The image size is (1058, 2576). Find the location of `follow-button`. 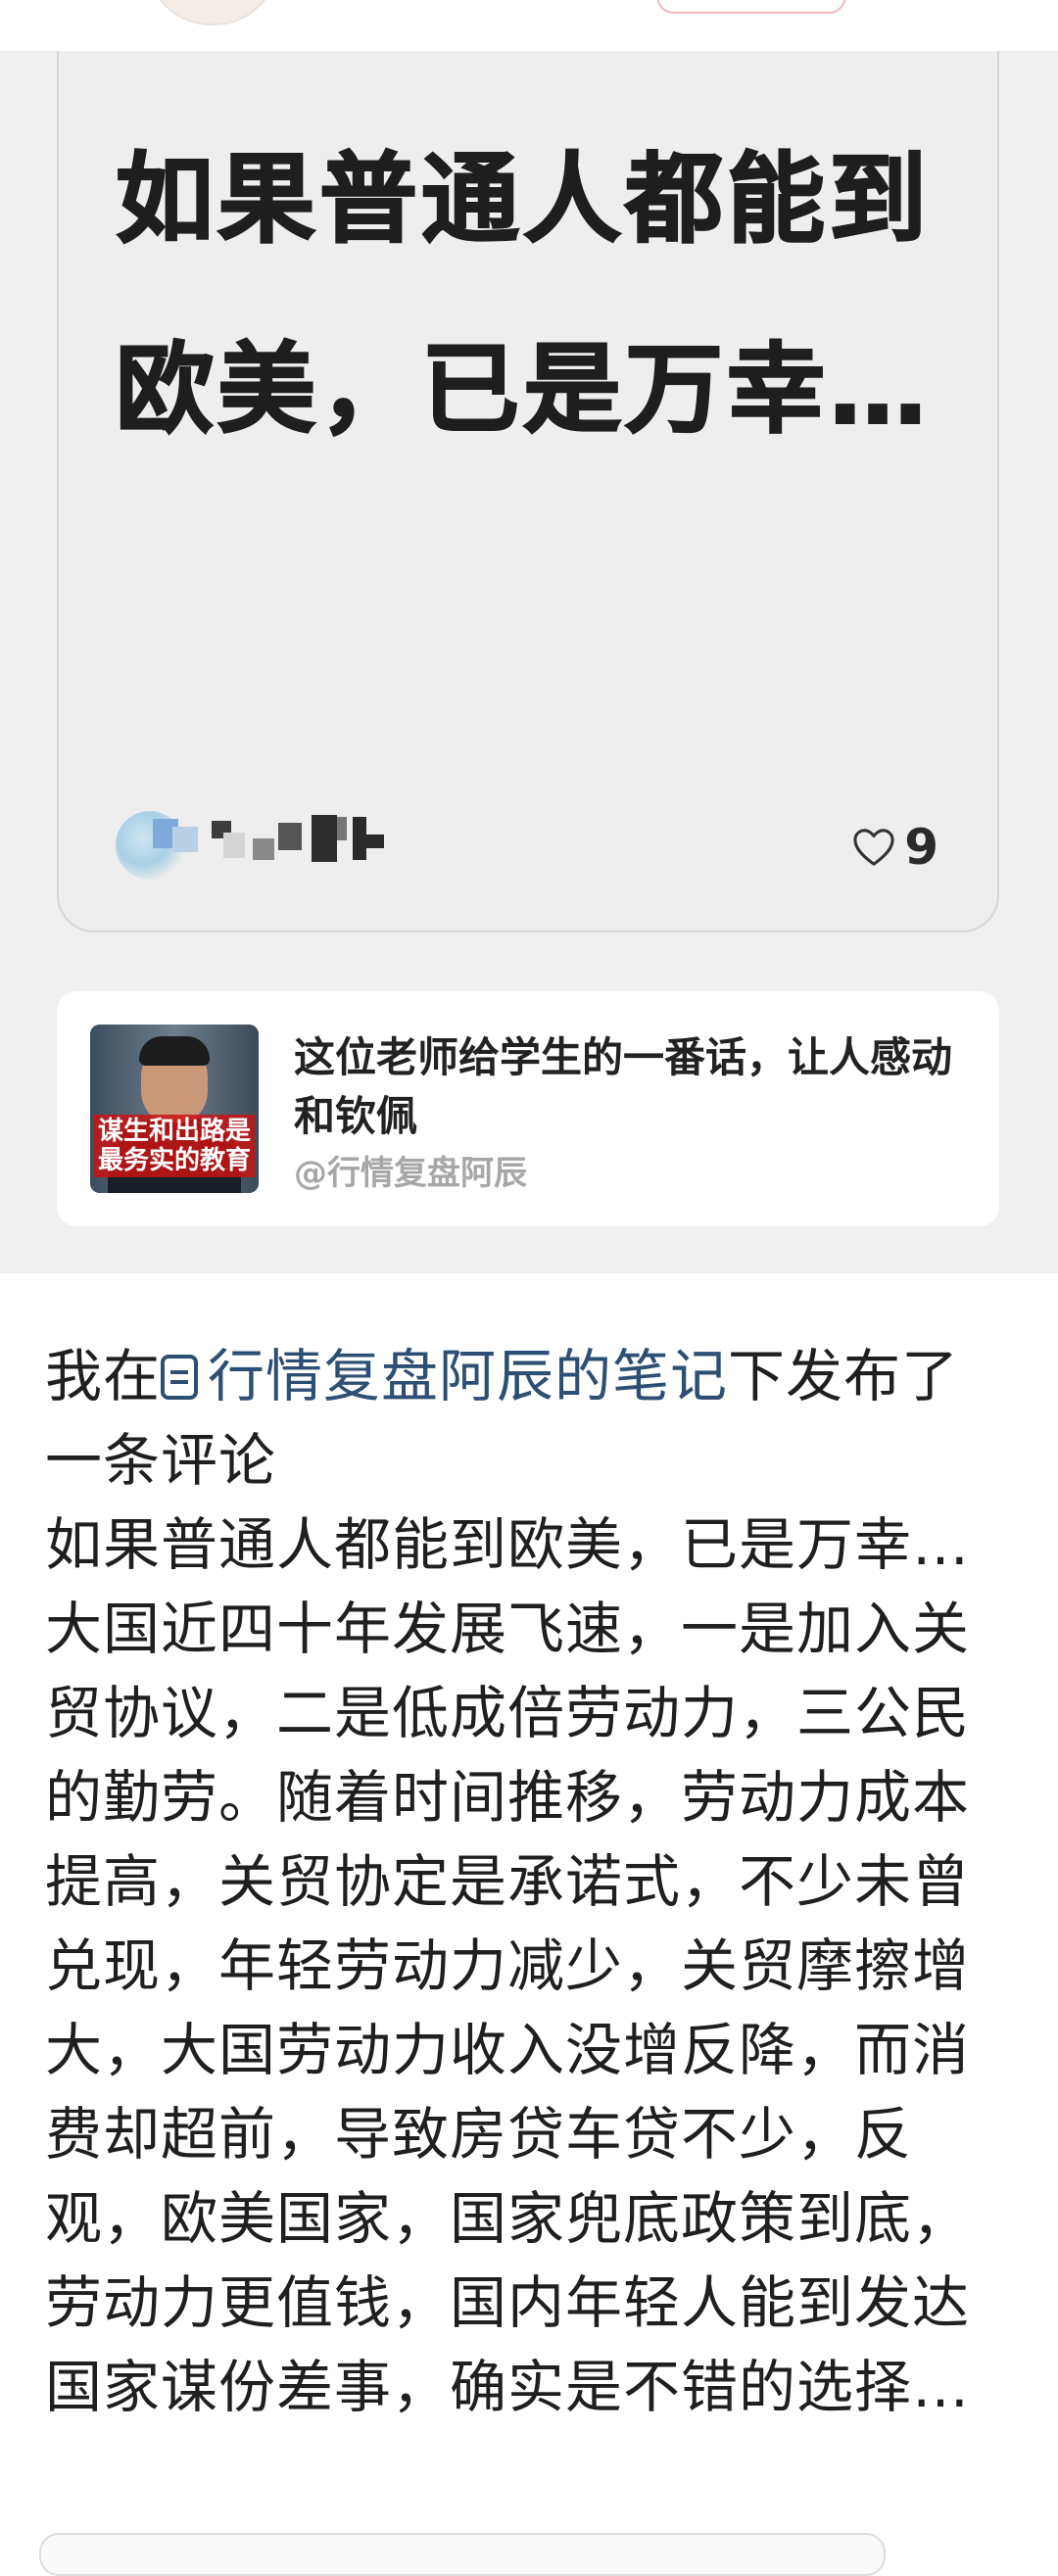

follow-button is located at coordinates (751, 7).